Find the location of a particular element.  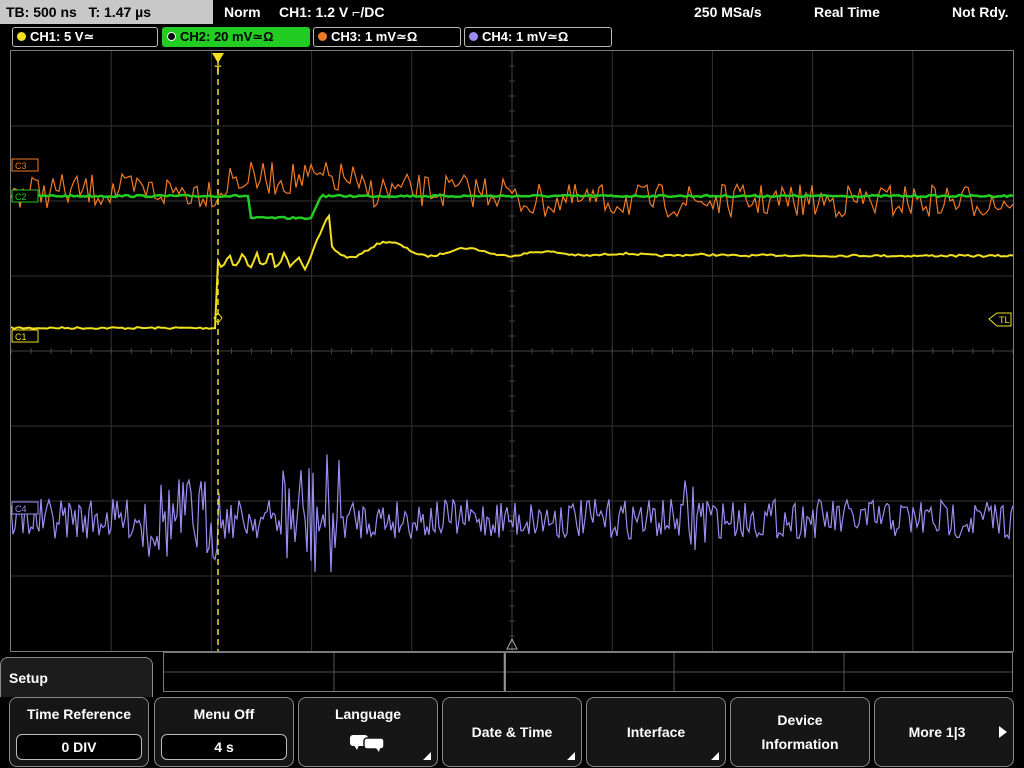

sample-rate: 250 MSa/s is located at coordinates (728, 12).